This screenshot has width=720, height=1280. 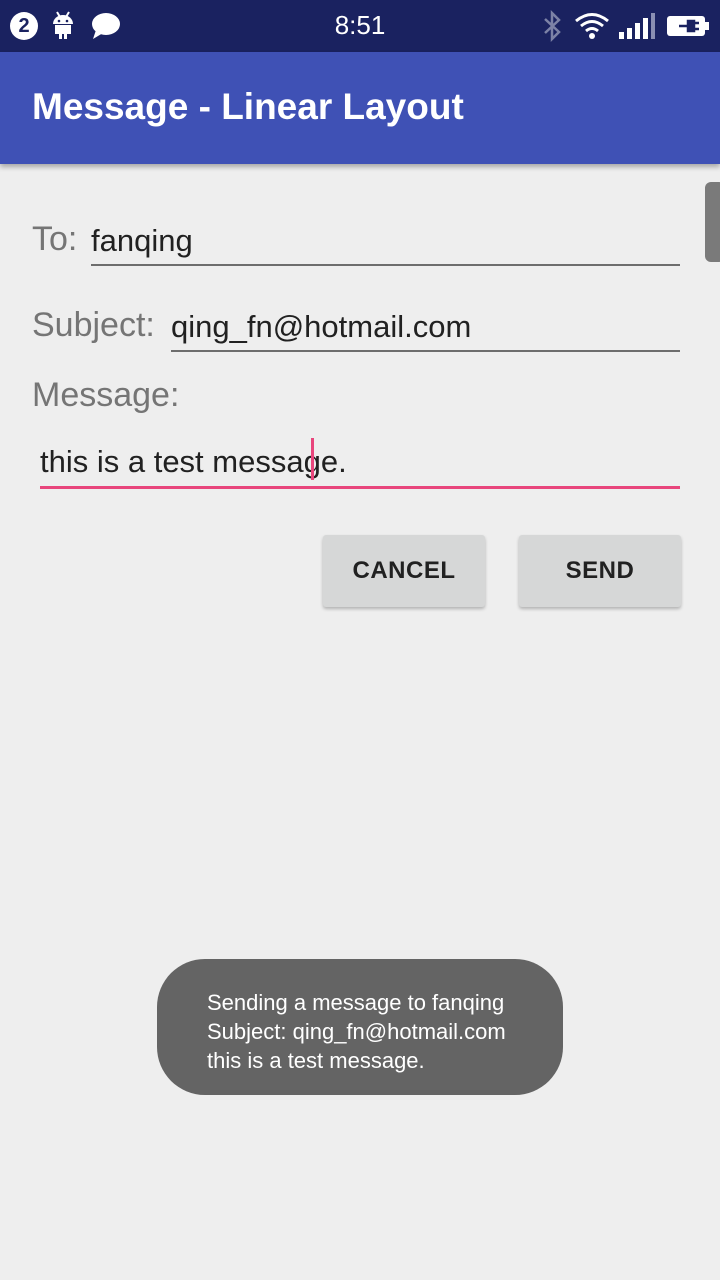 I want to click on subject-label: Subject:, so click(x=93, y=325).